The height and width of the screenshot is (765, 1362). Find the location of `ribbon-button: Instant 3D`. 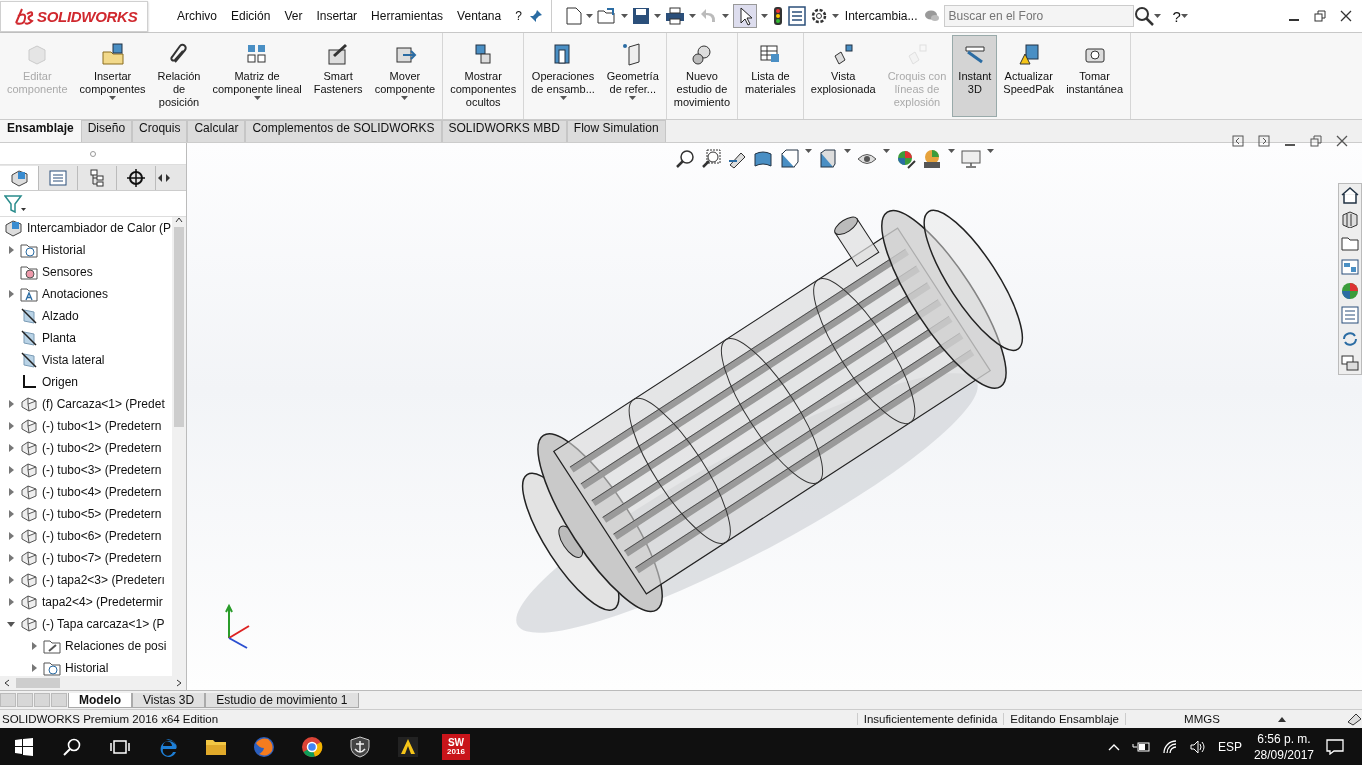

ribbon-button: Instant 3D is located at coordinates (975, 76).